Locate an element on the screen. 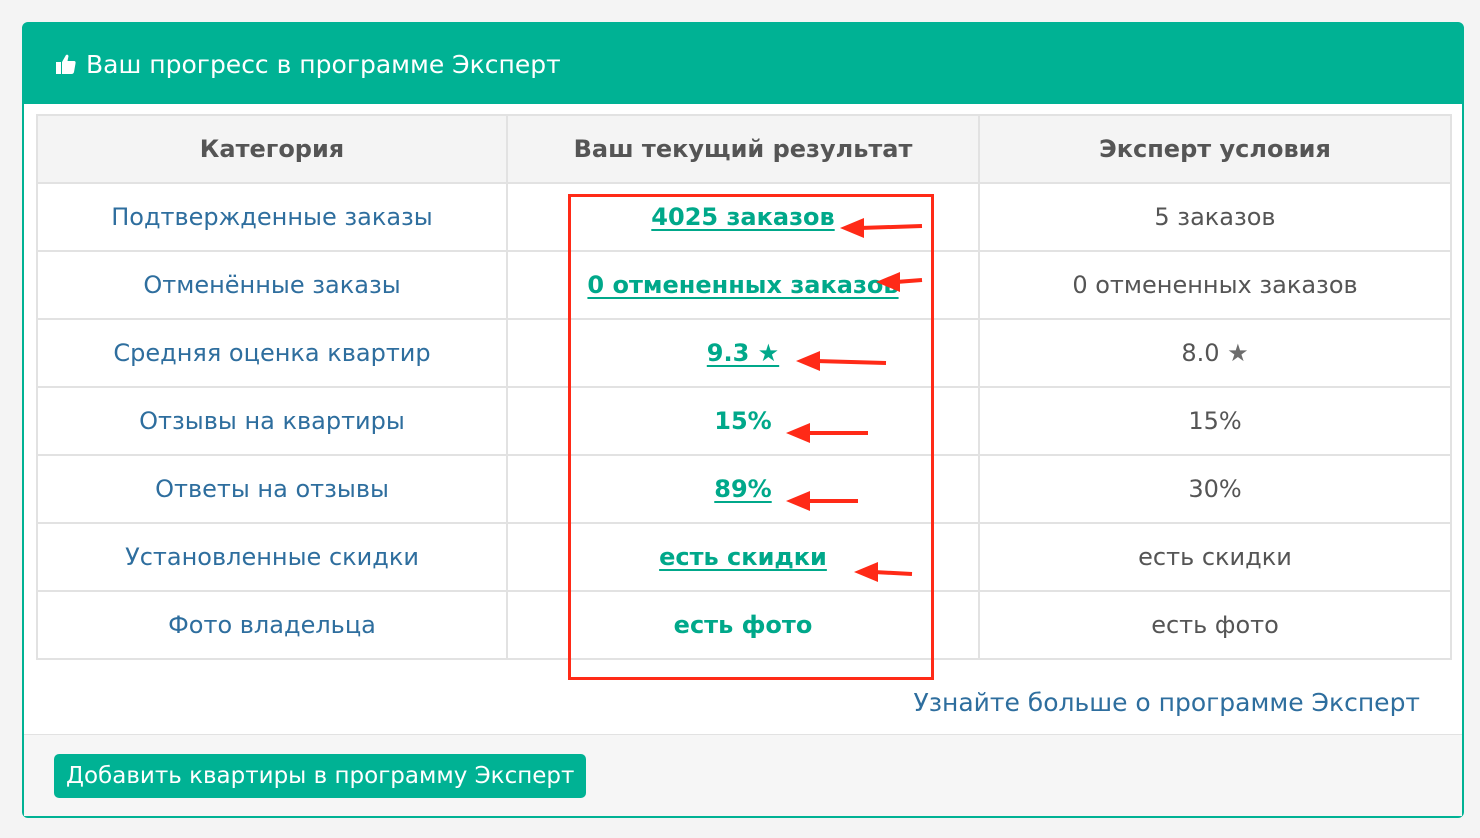  panel-header: Ваш прогресс в программе Эксперт is located at coordinates (743, 64).